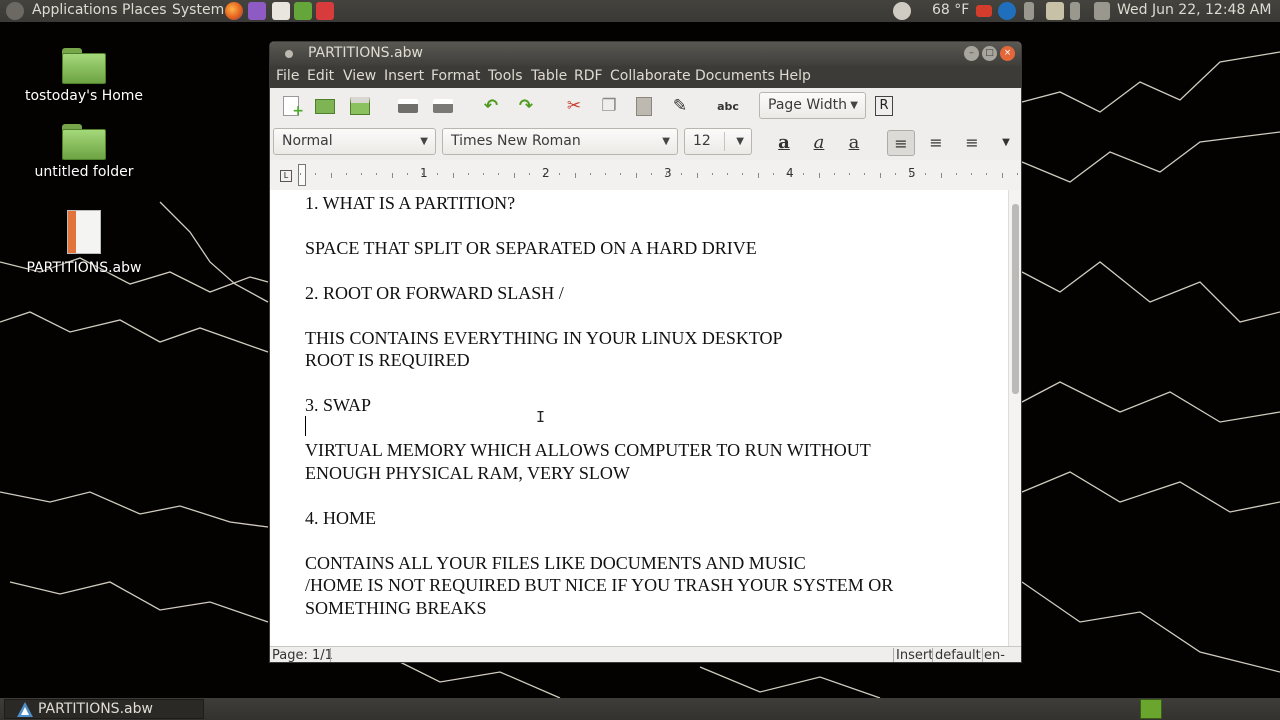  I want to click on microphone-icon, so click(1075, 11).